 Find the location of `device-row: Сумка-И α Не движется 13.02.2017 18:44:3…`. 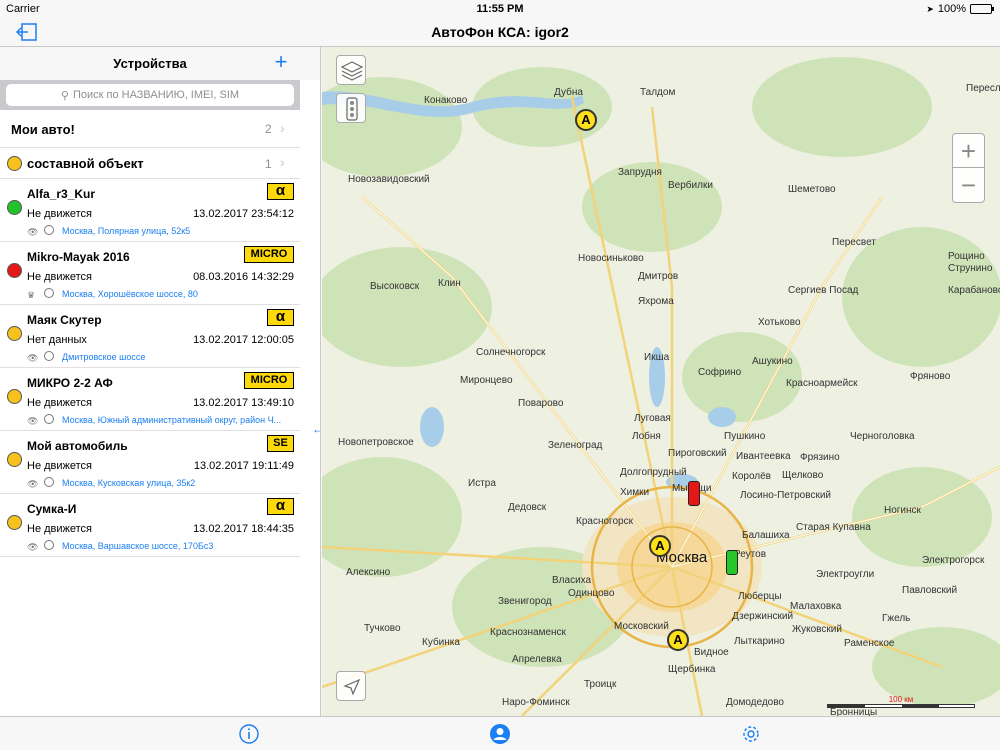

device-row: Сумка-И α Не движется 13.02.2017 18:44:3… is located at coordinates (150, 525).